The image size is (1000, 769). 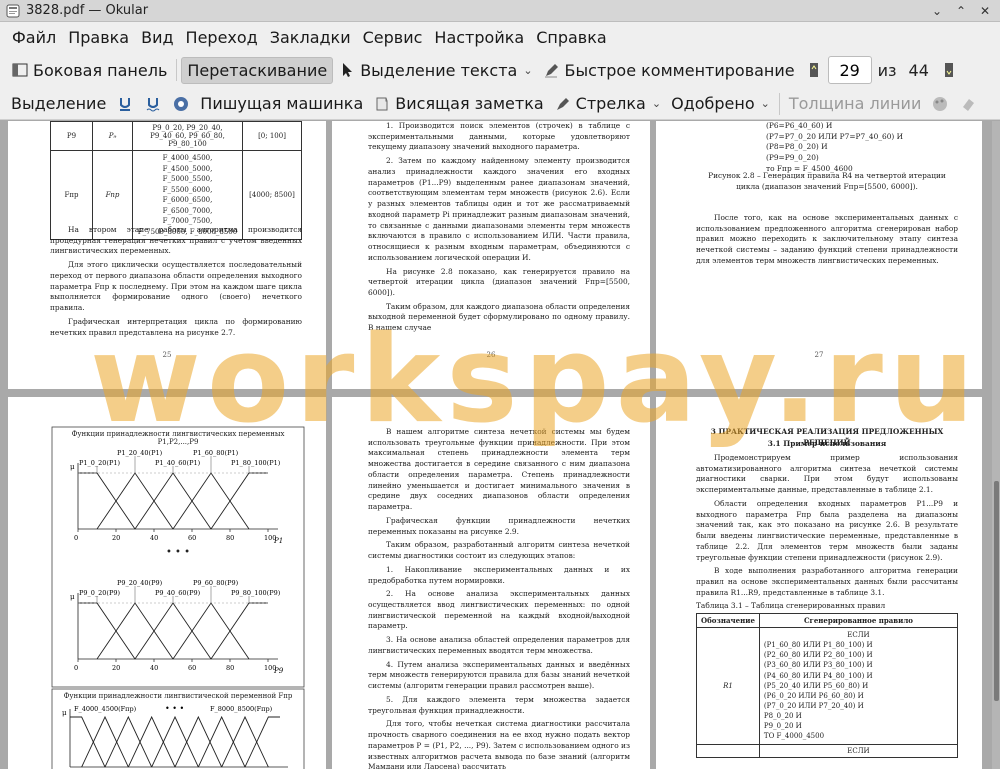 I want to click on rule-line: (P1_60_80 ИЛИ P1_80_100) И, so click(x=818, y=645).